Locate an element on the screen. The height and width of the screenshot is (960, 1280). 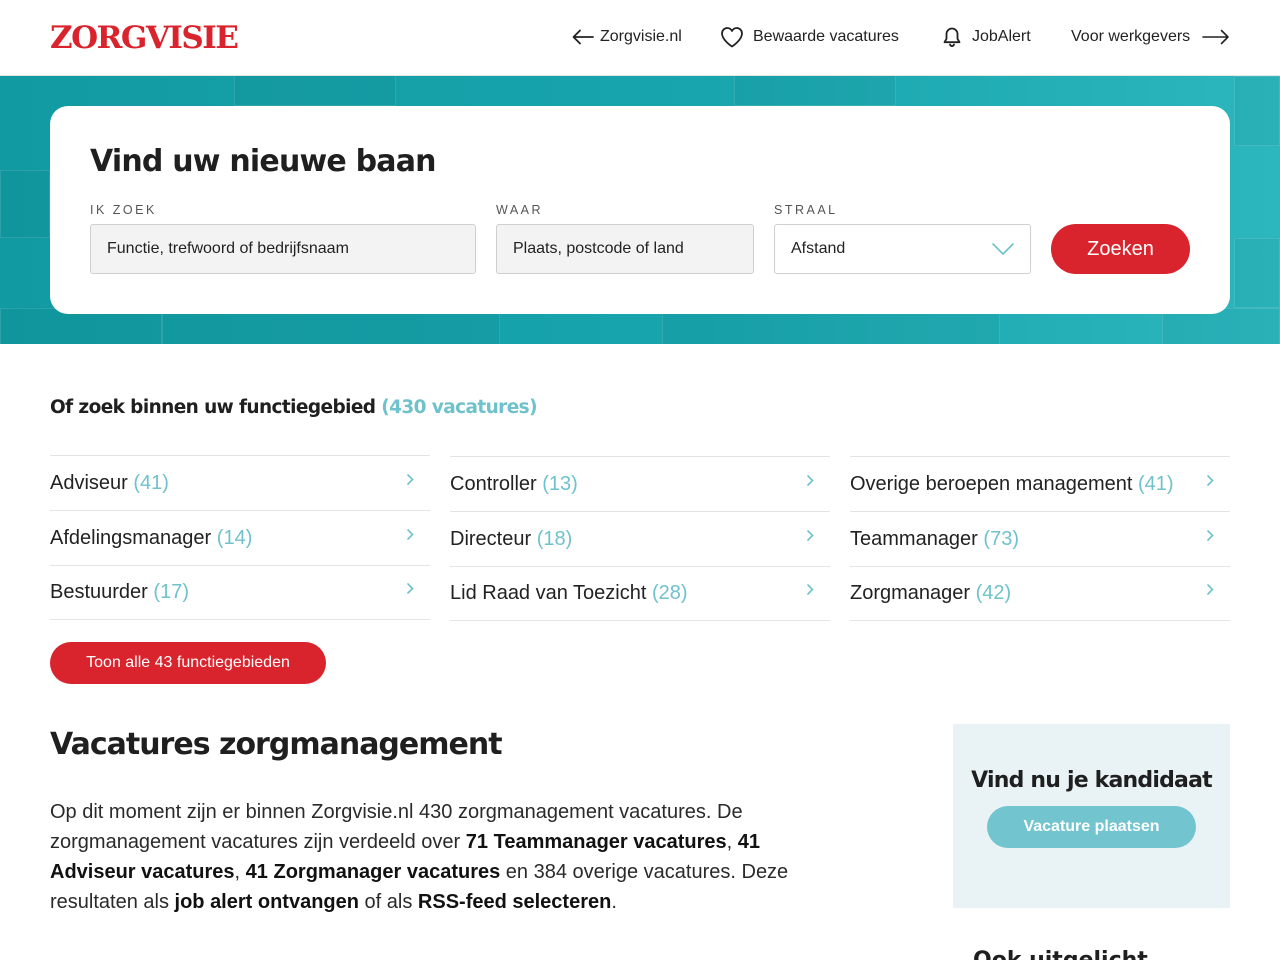
what-input is located at coordinates (283, 249).